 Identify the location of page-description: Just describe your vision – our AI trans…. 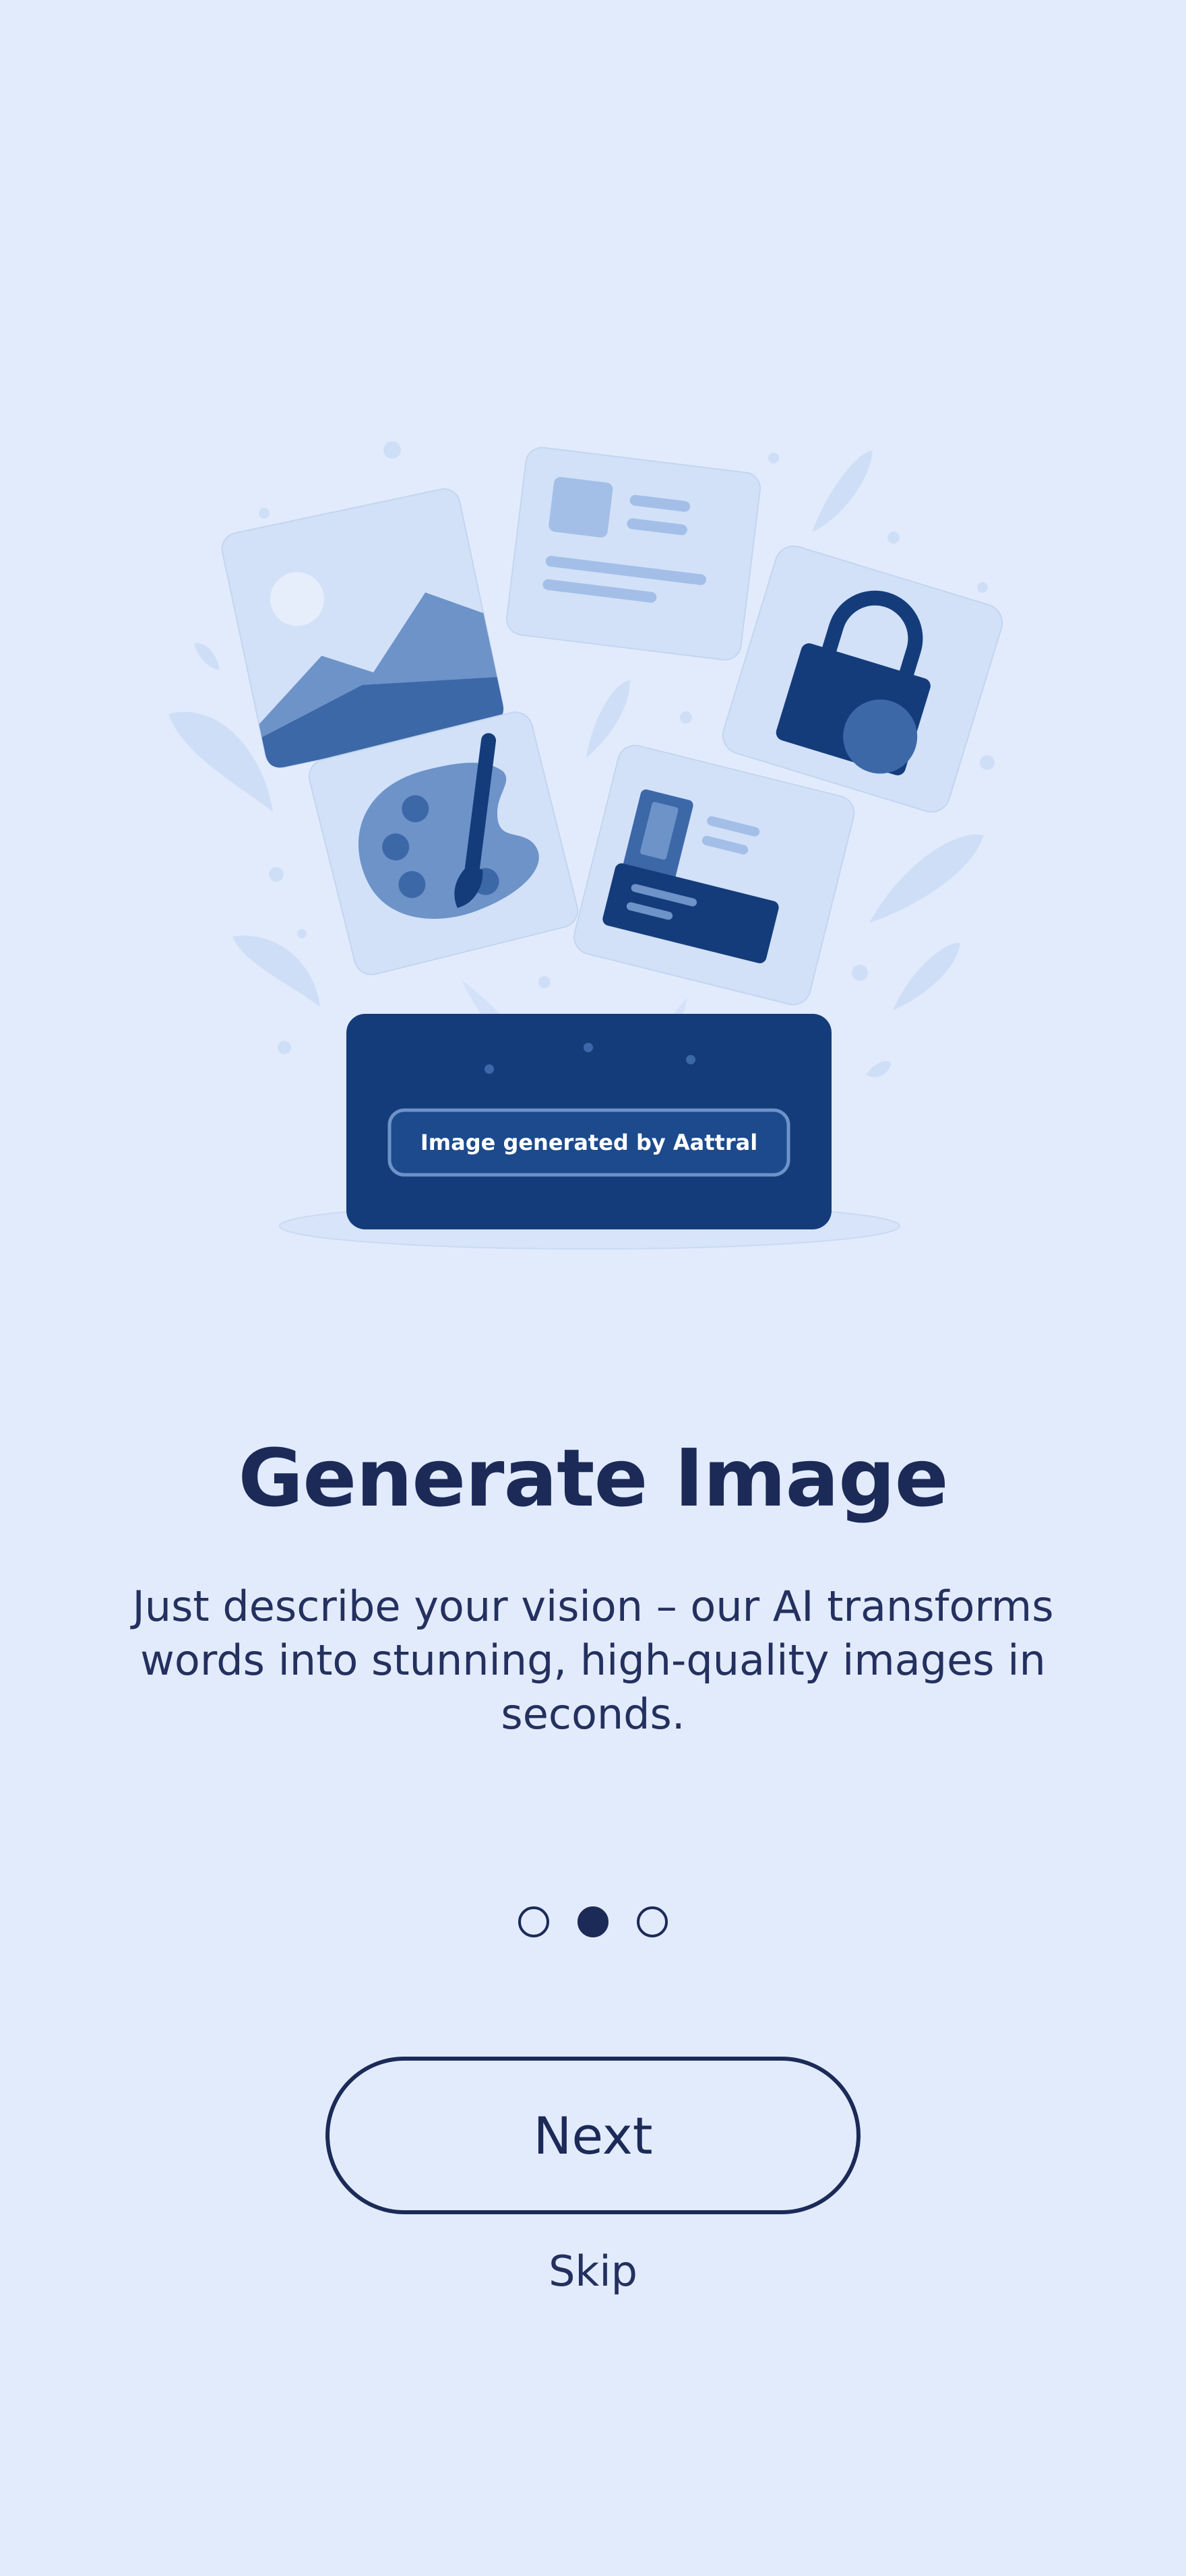
(593, 1660).